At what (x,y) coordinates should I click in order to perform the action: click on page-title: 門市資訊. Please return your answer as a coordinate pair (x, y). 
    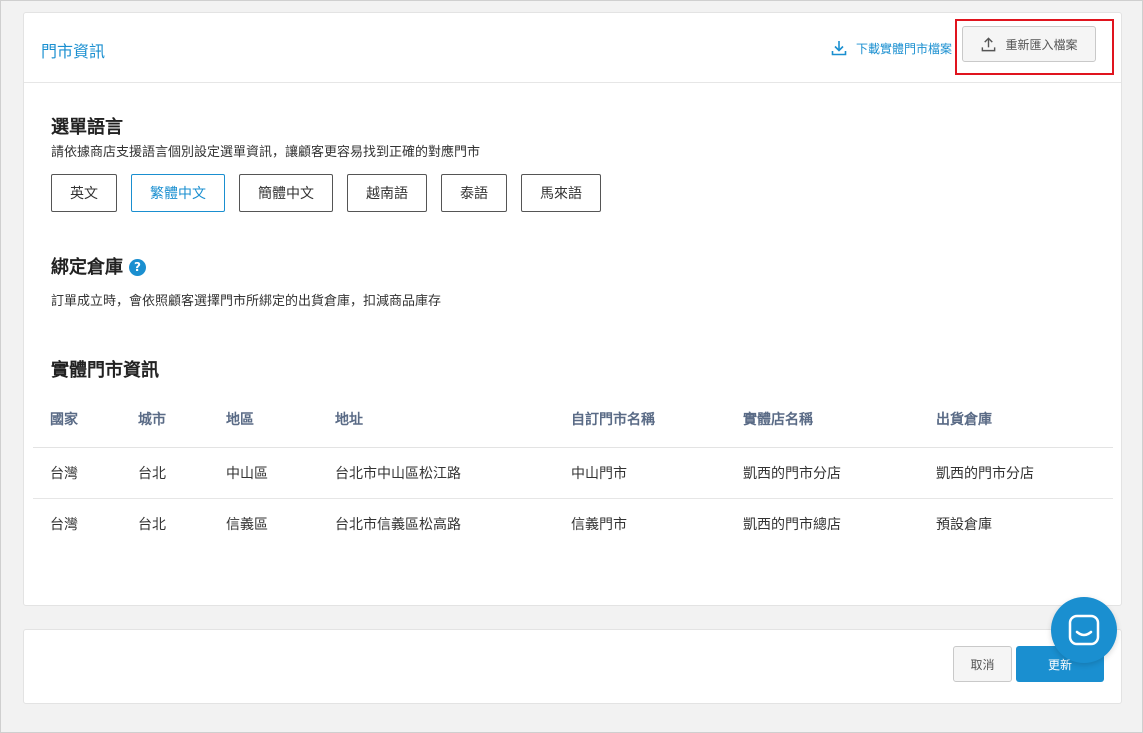
    Looking at the image, I should click on (73, 51).